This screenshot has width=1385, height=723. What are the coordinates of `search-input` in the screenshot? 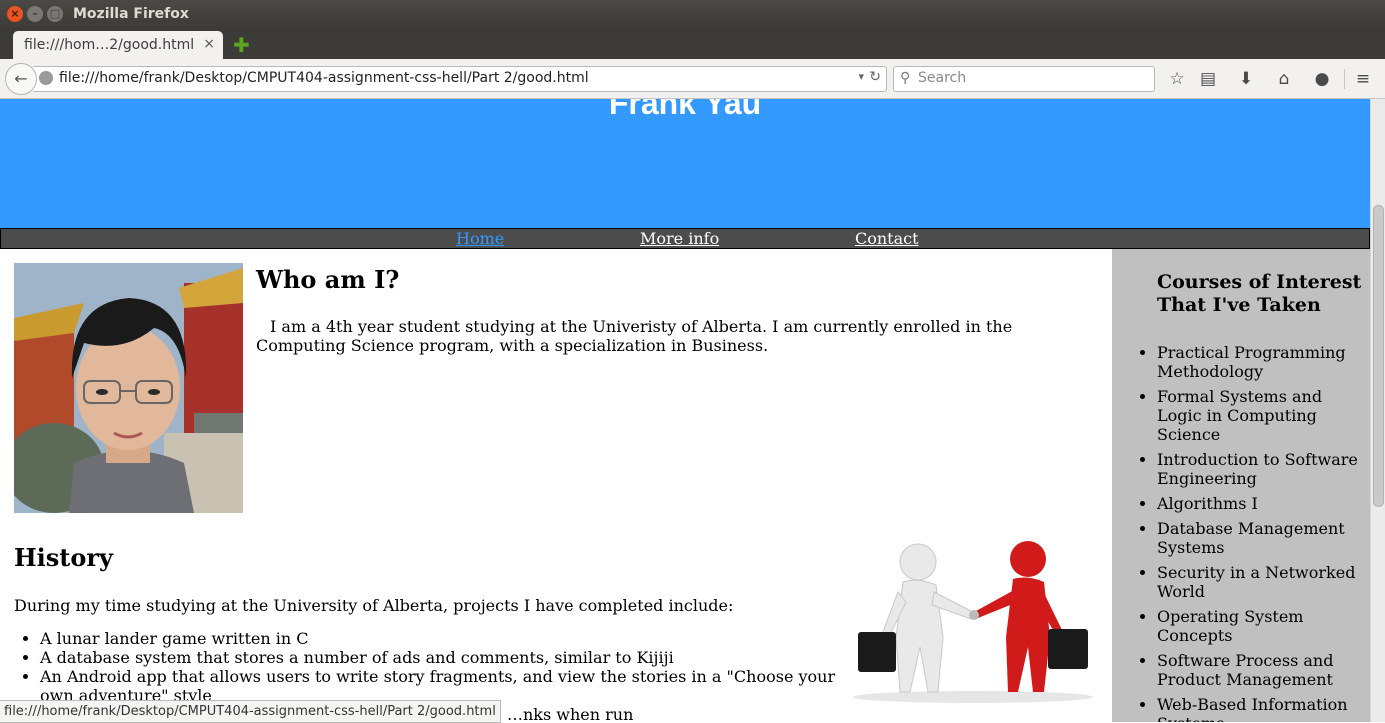 It's located at (1031, 78).